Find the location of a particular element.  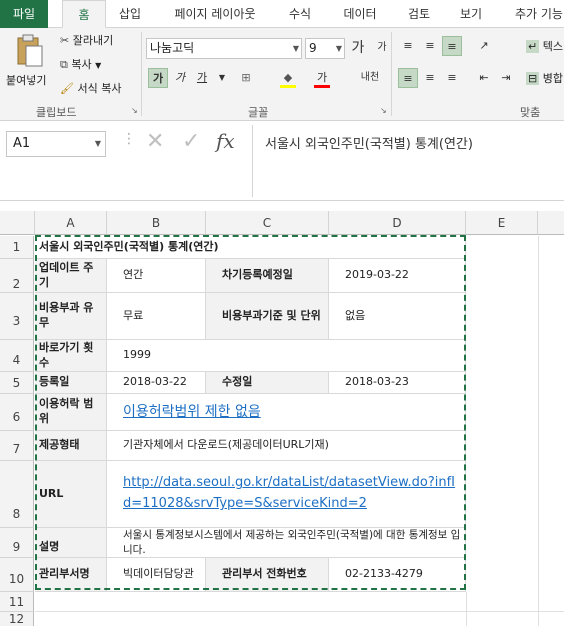

row-header-11: 11 is located at coordinates (17, 602).